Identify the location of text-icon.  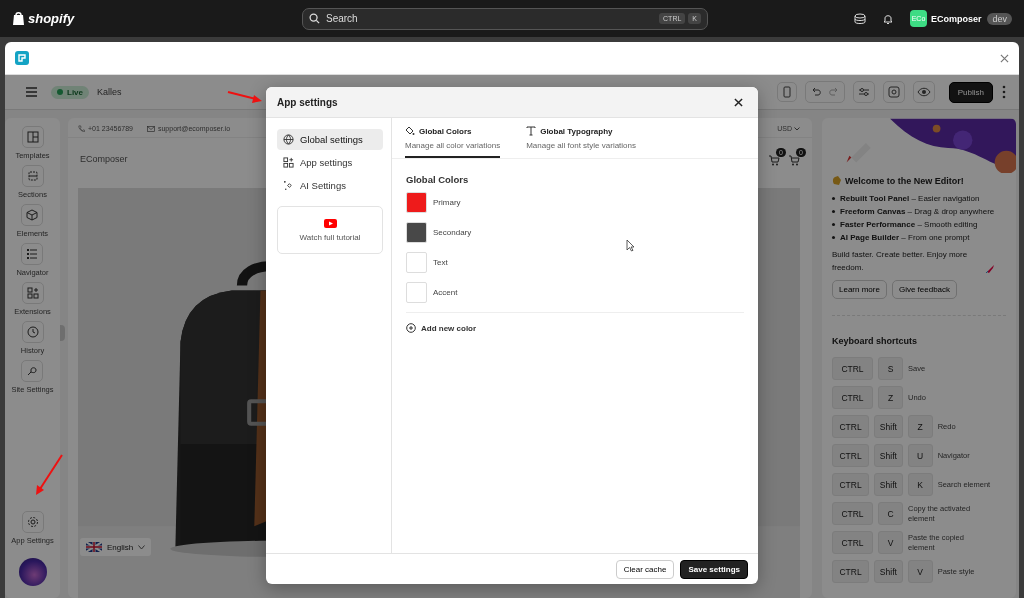
(531, 131).